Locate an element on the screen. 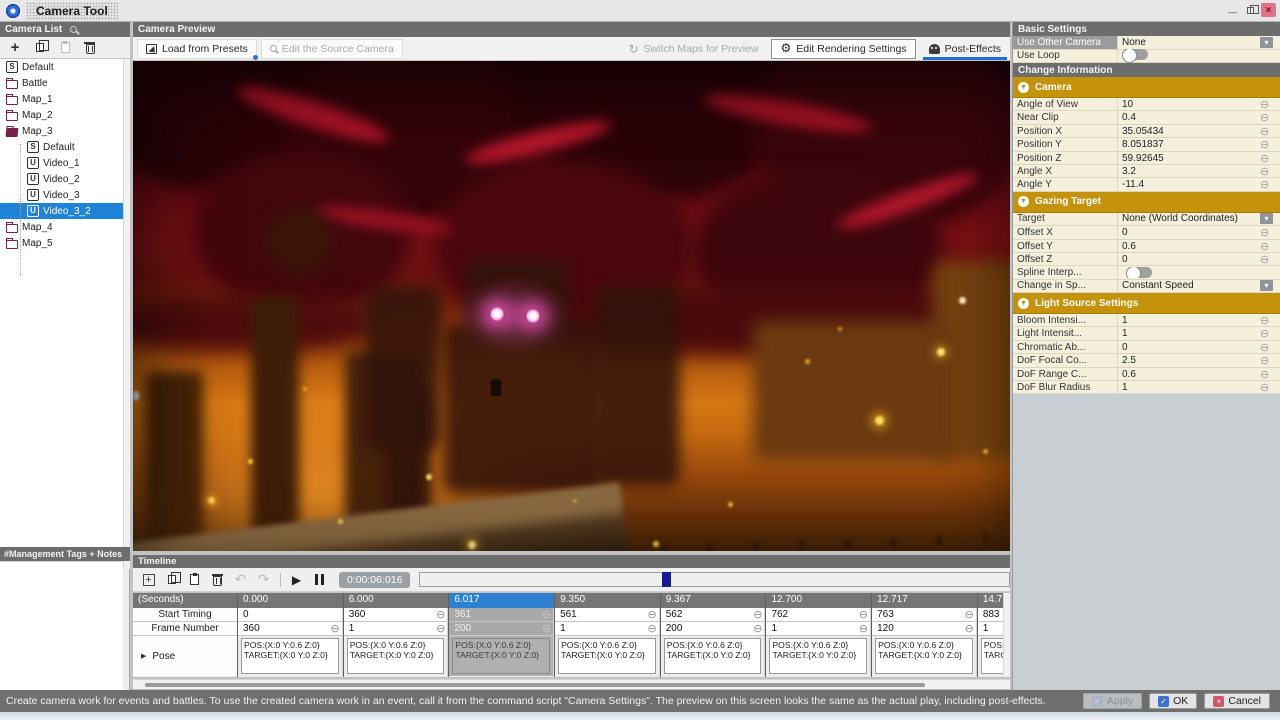 This screenshot has width=1280, height=720. ok-button: ✓ OK is located at coordinates (1173, 701).